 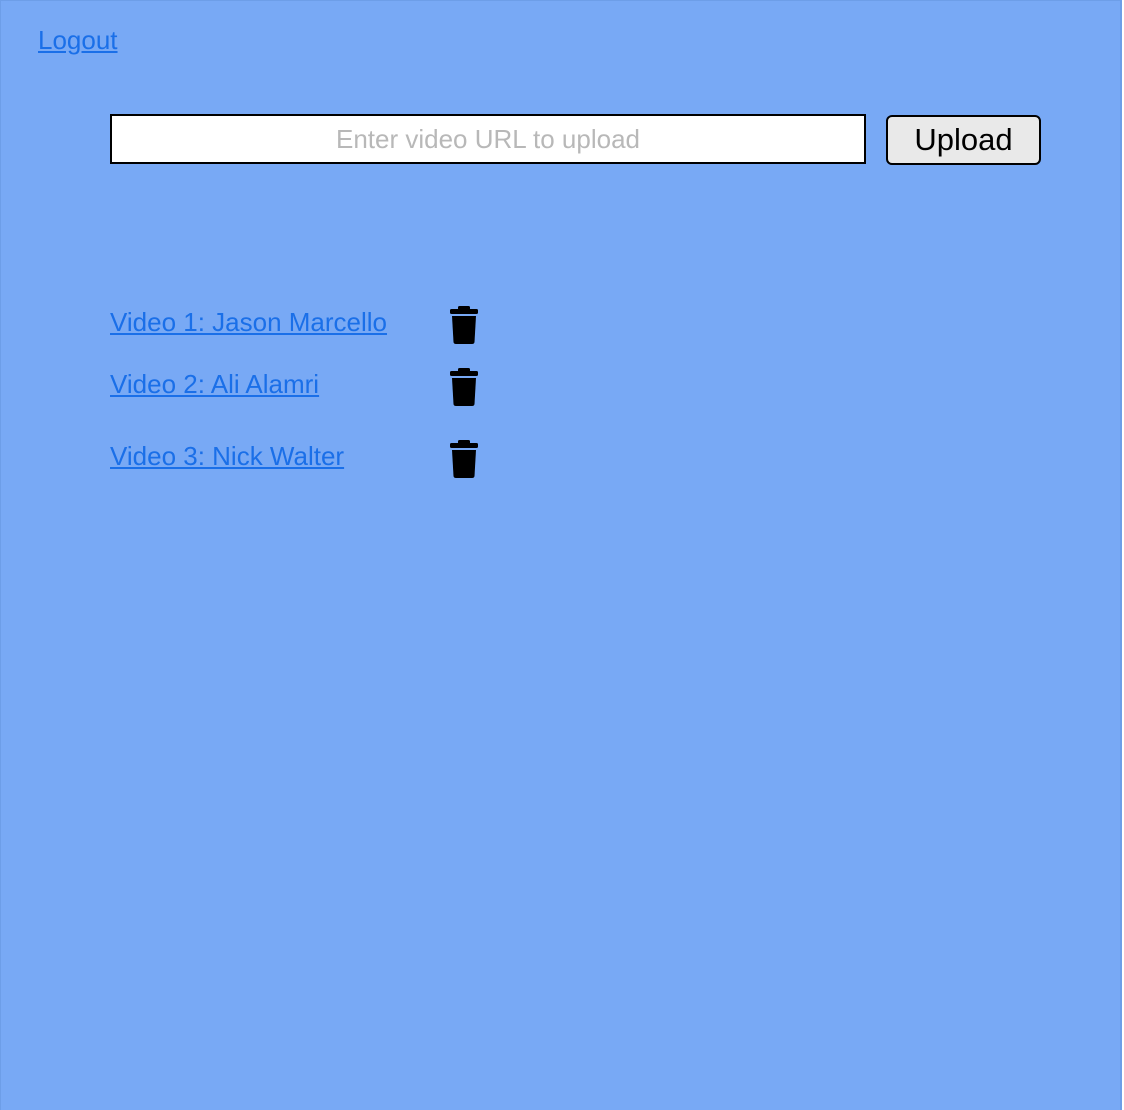 I want to click on video-link: Video 2: Ali Alamri, so click(x=214, y=384).